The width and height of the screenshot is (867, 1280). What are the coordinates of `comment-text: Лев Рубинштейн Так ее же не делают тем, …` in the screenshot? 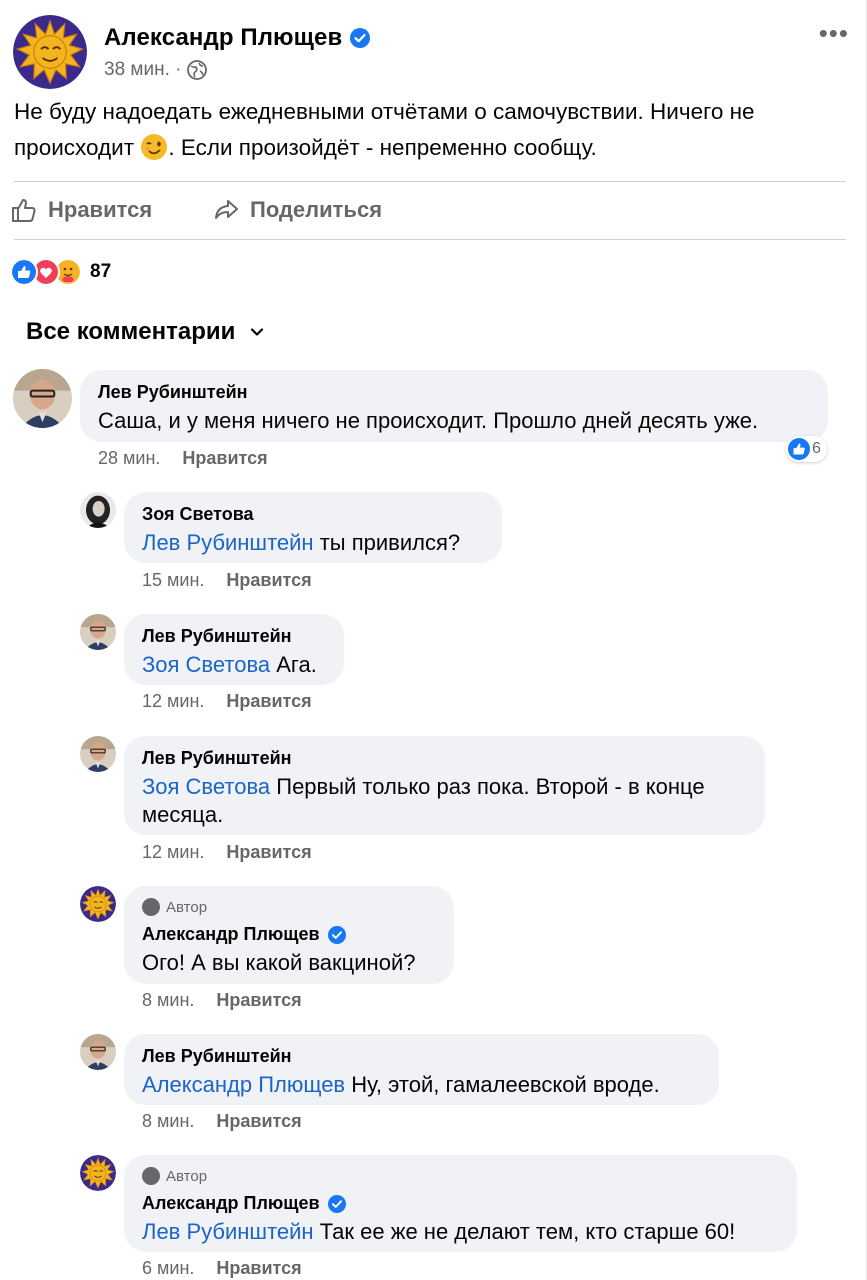 It's located at (438, 1231).